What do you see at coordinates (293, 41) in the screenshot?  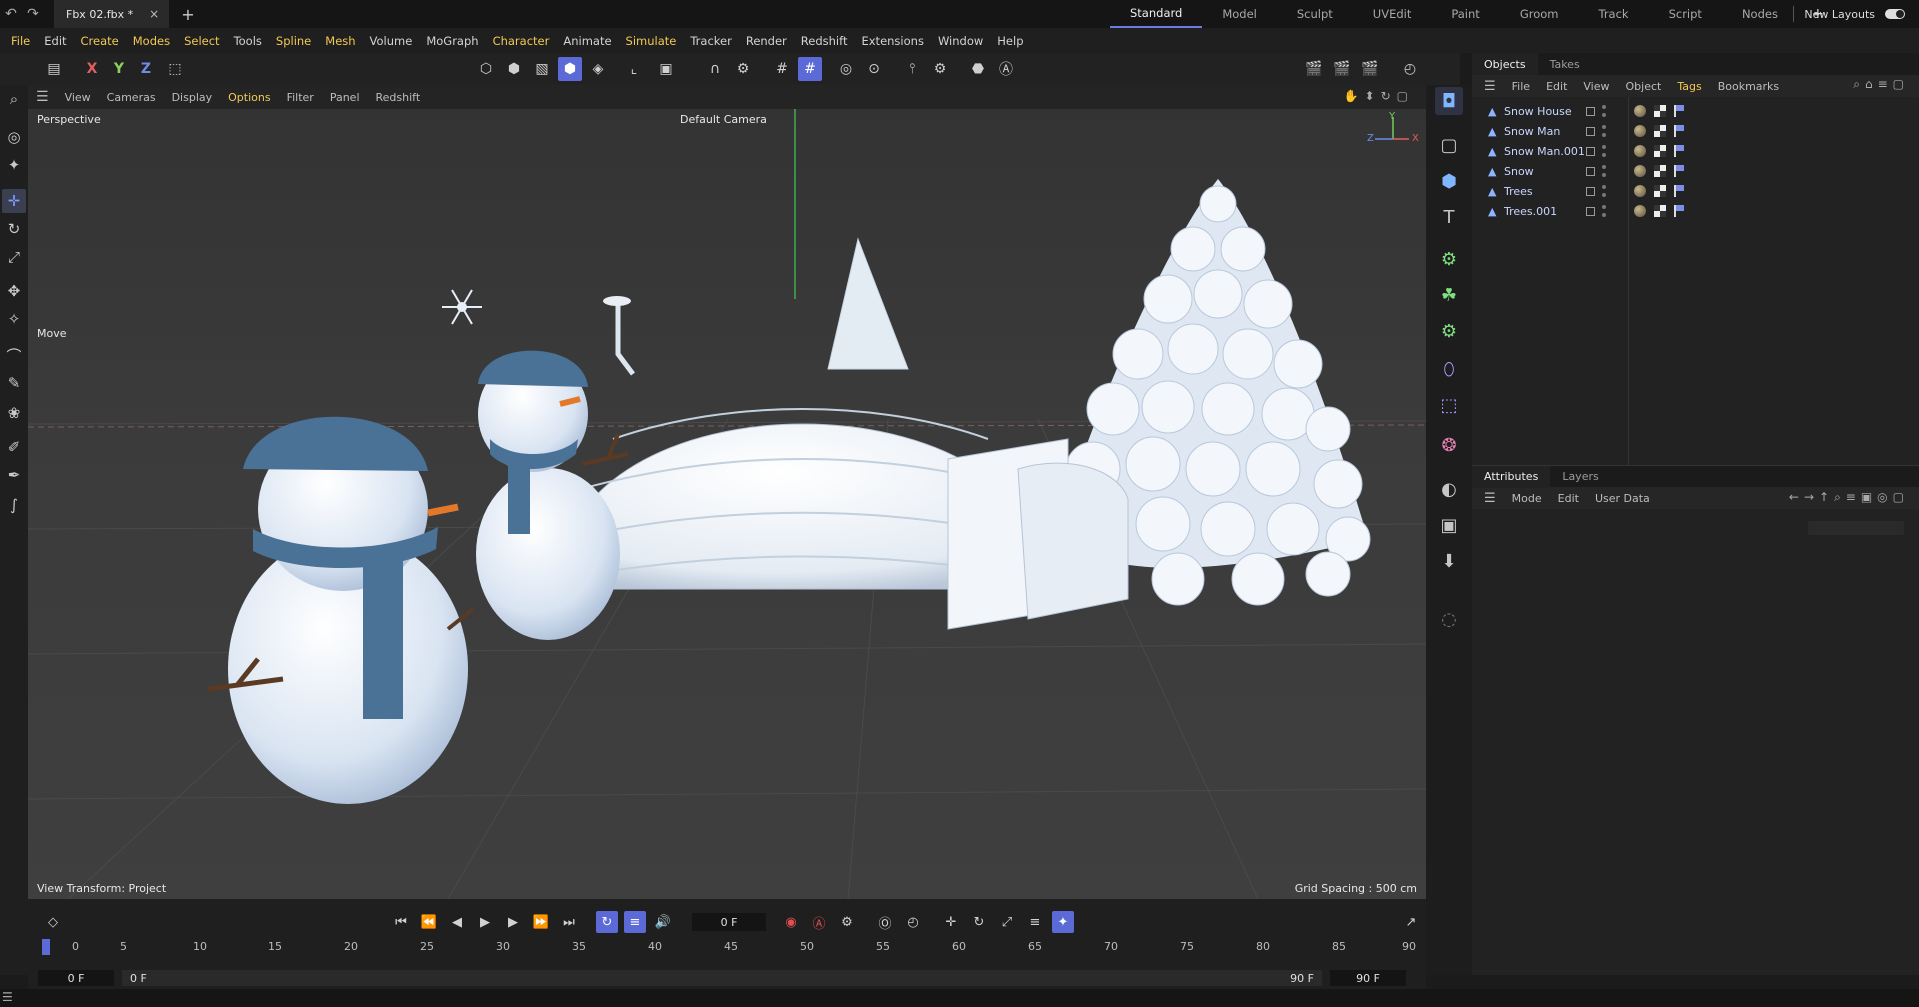 I see `menu-spline: Spline` at bounding box center [293, 41].